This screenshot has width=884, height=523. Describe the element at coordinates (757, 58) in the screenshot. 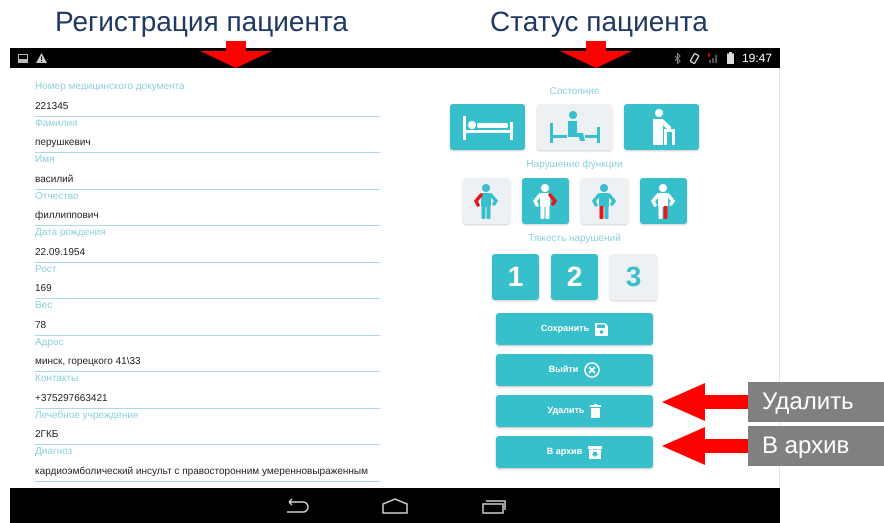

I see `clock-time: 19:47` at that location.